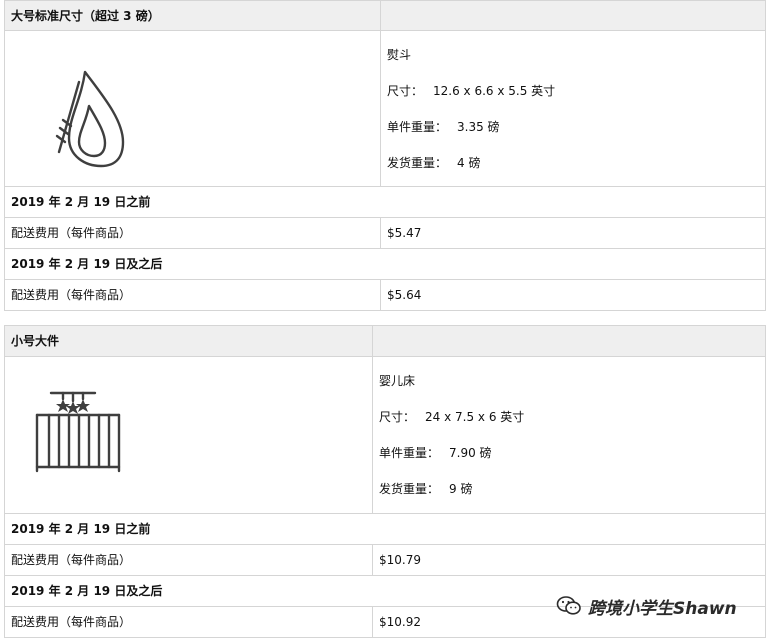 The image size is (766, 638). I want to click on product-unit-weight: 单件重量： 3.35 磅, so click(576, 127).